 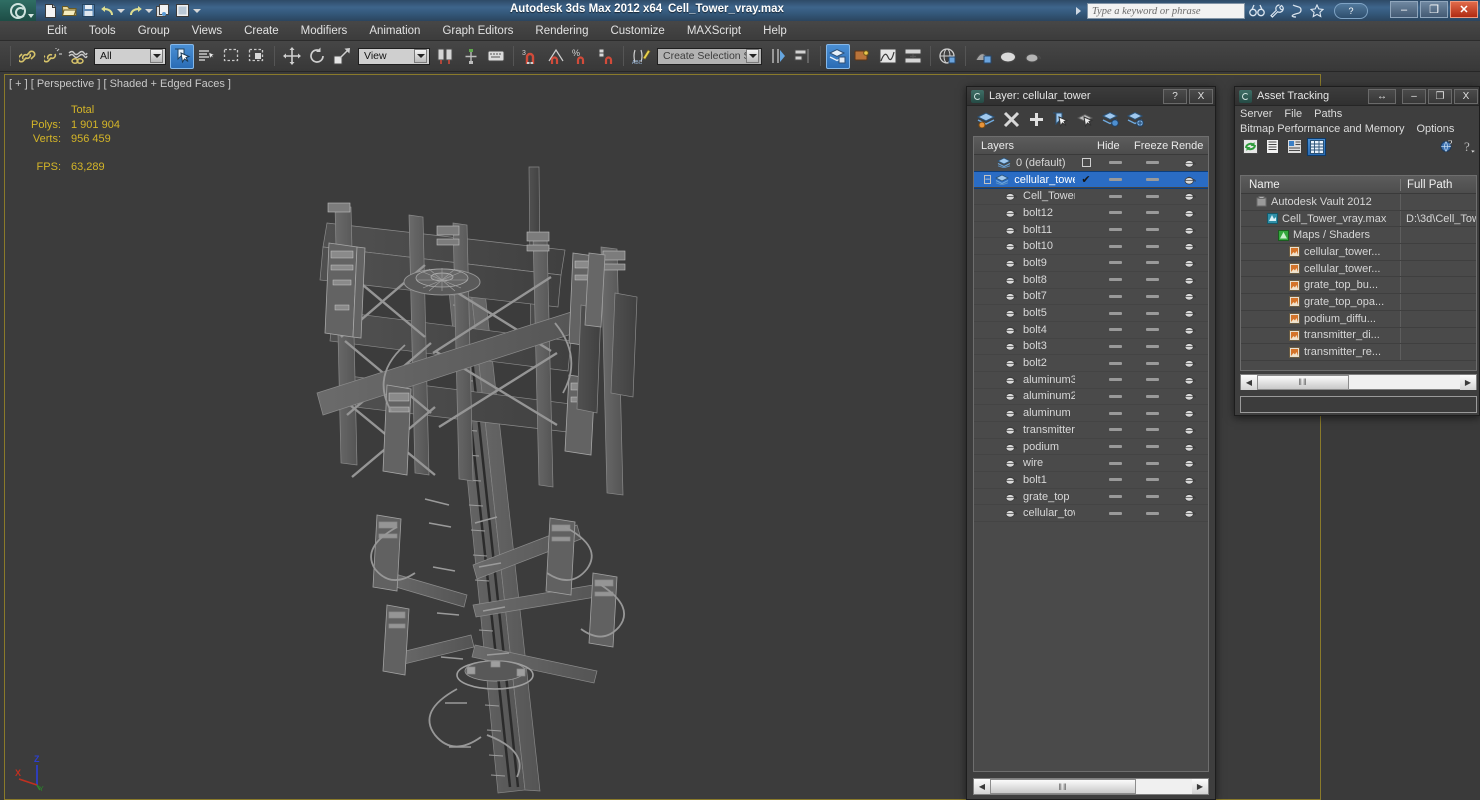 I want to click on layer-row: bolt11, so click(x=1091, y=230).